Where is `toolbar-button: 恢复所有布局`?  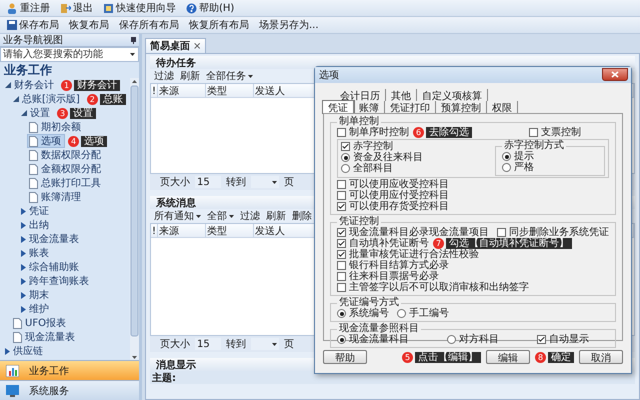
toolbar-button: 恢复所有布局 is located at coordinates (219, 25).